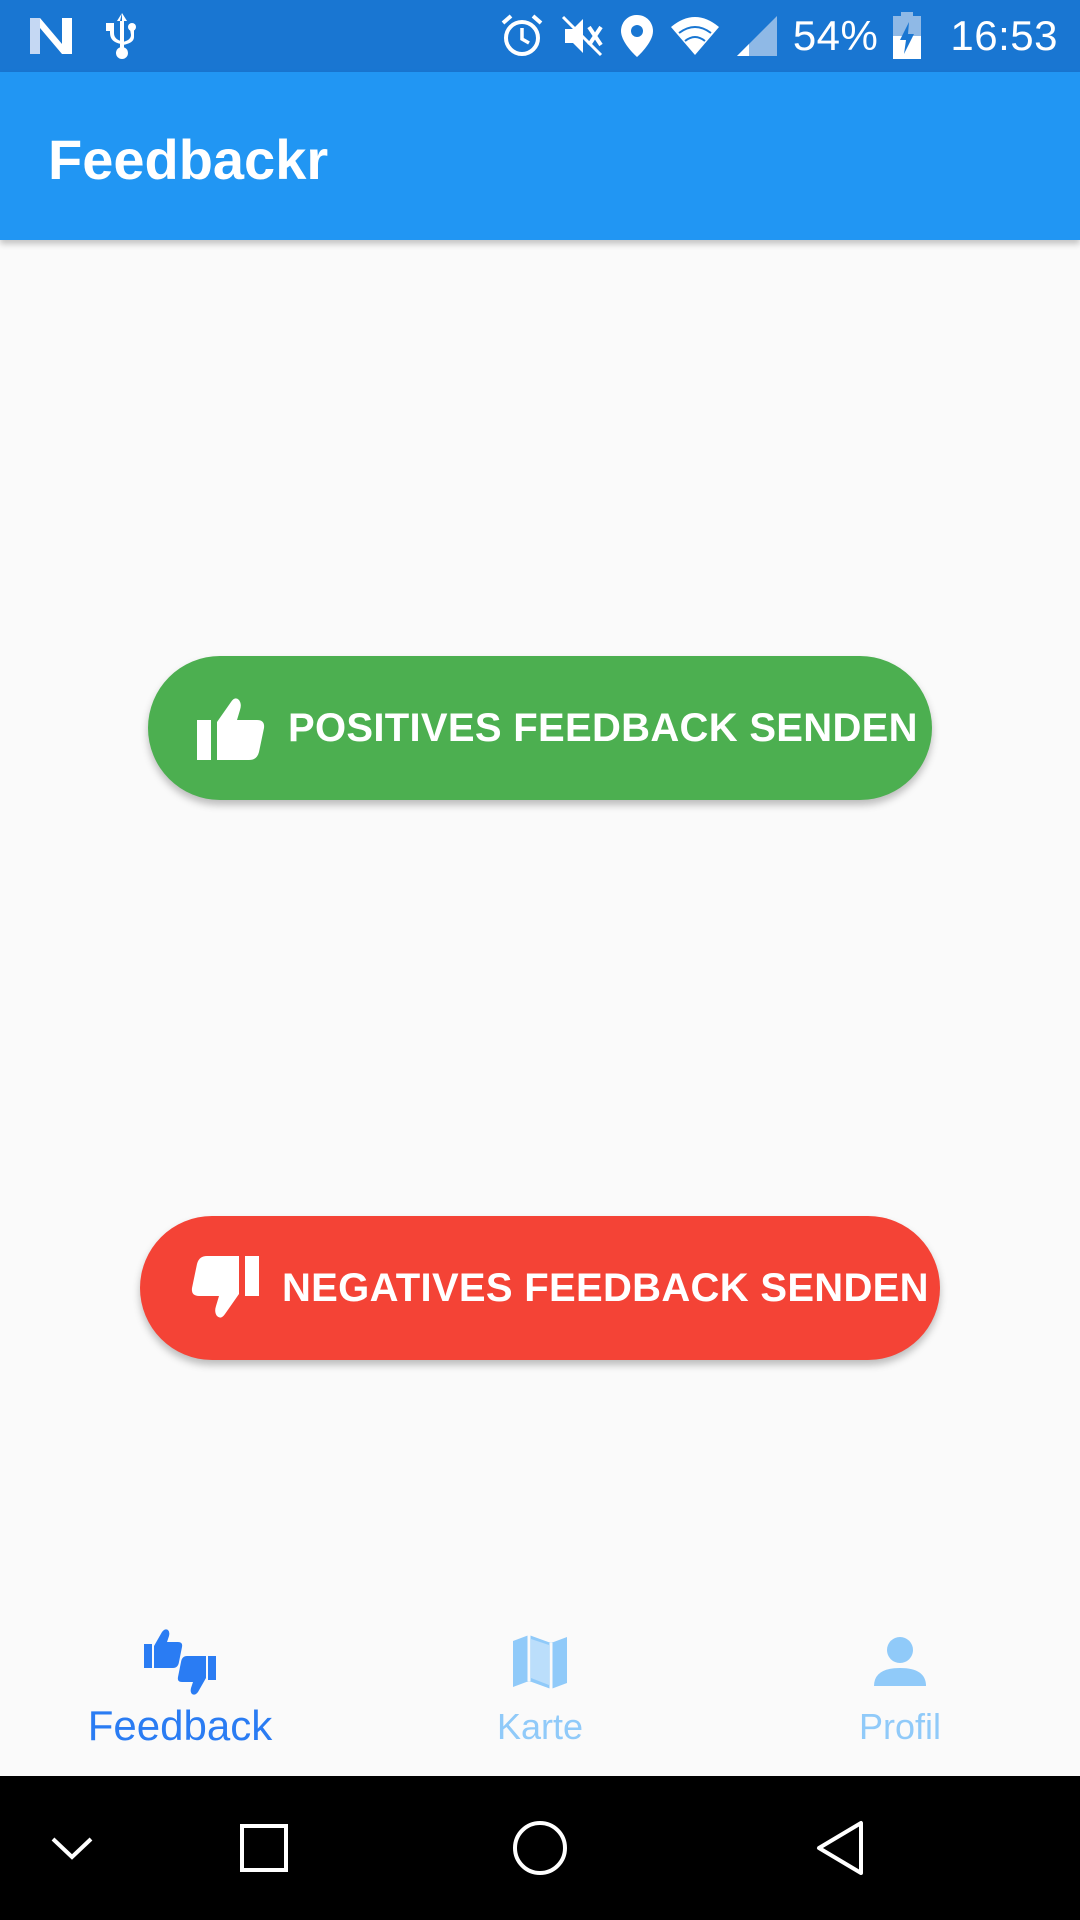  I want to click on positive-button-label: POSITIVES FEEDBACK SENDEN, so click(603, 727).